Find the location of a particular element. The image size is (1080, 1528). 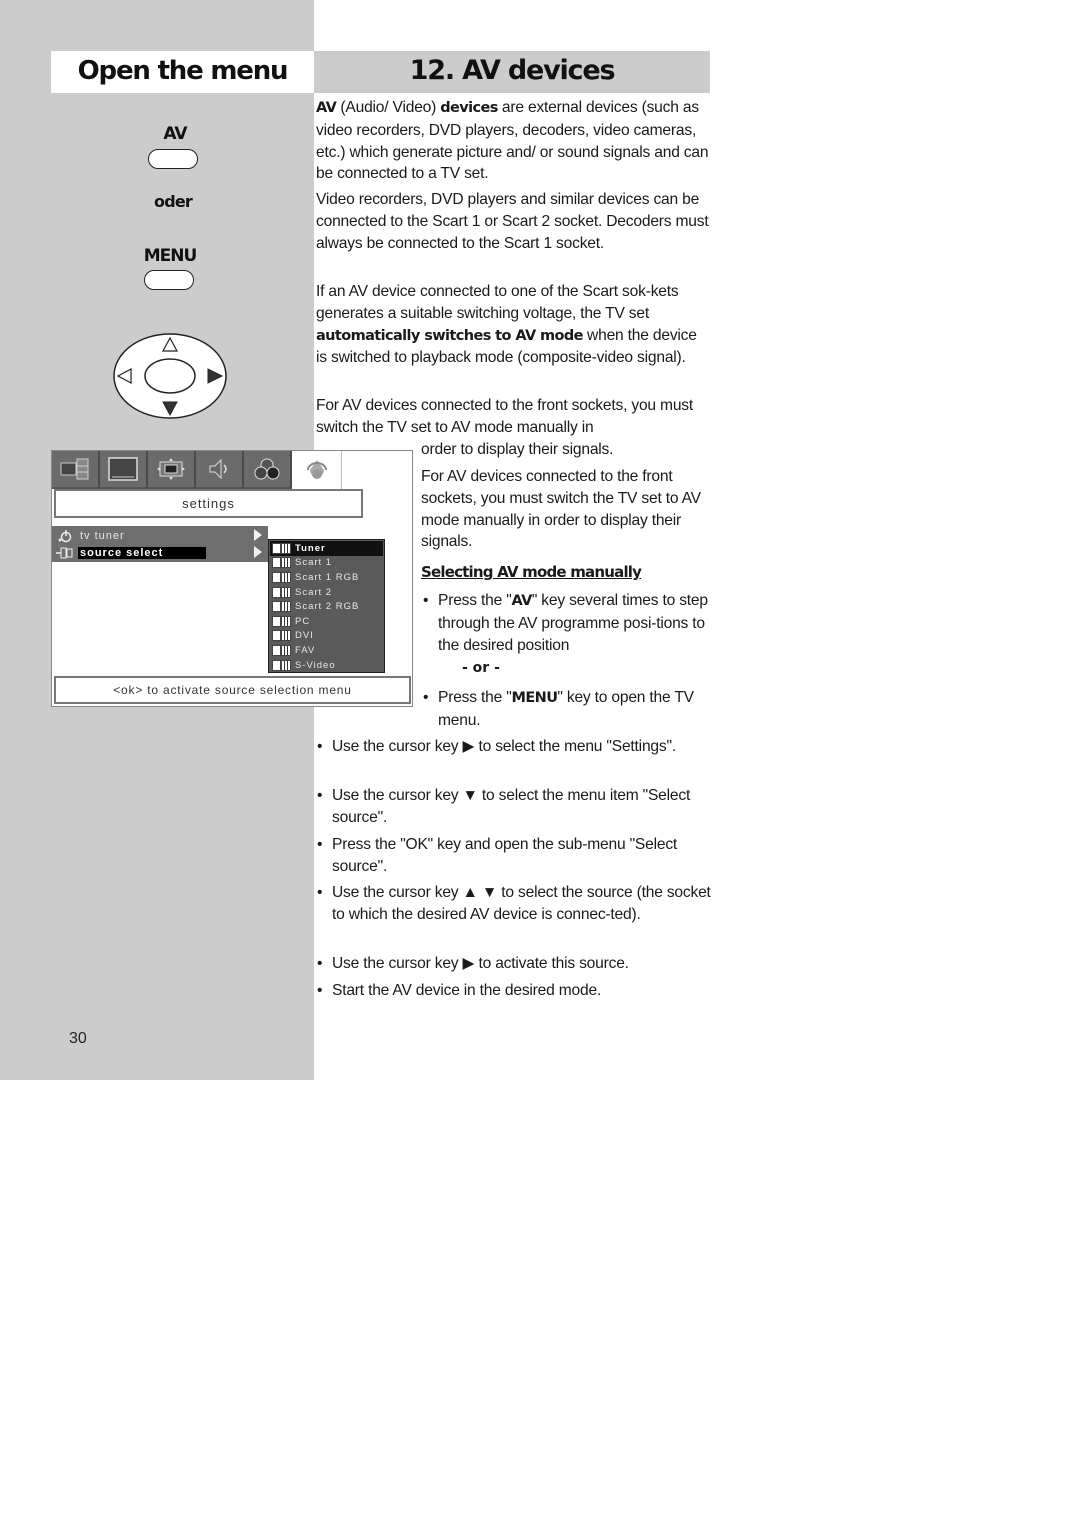

source-select-icon is located at coordinates (65, 553).